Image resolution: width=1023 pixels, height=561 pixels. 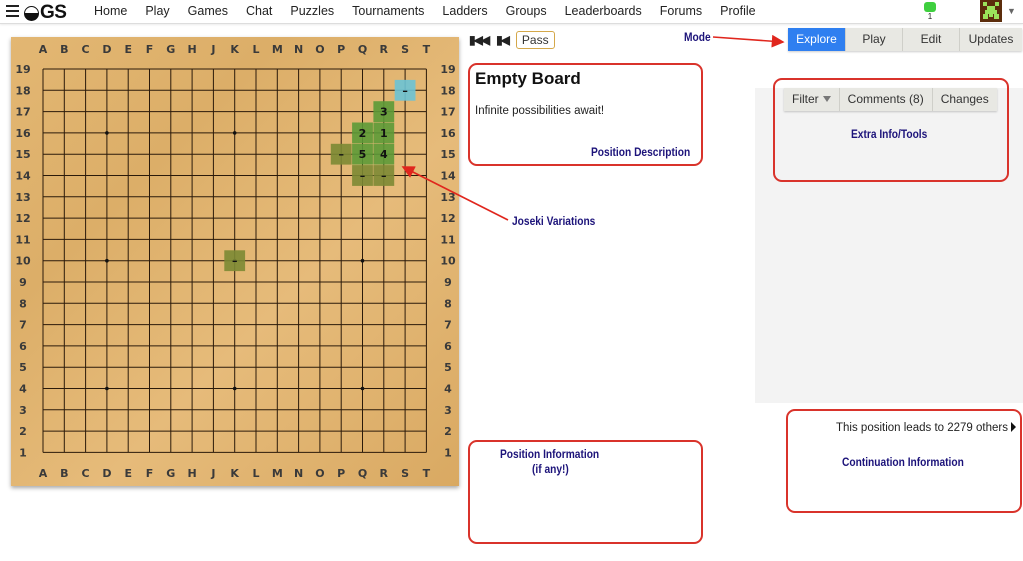 What do you see at coordinates (550, 469) in the screenshot?
I see `annotation-position-information-note: (if any!)` at bounding box center [550, 469].